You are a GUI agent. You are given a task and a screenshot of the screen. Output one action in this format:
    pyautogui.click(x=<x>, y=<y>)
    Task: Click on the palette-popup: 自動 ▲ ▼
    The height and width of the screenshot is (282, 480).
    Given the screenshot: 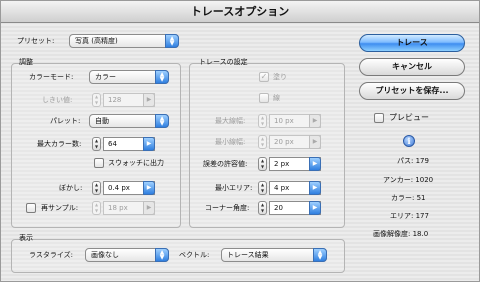 What is the action you would take?
    pyautogui.click(x=129, y=121)
    